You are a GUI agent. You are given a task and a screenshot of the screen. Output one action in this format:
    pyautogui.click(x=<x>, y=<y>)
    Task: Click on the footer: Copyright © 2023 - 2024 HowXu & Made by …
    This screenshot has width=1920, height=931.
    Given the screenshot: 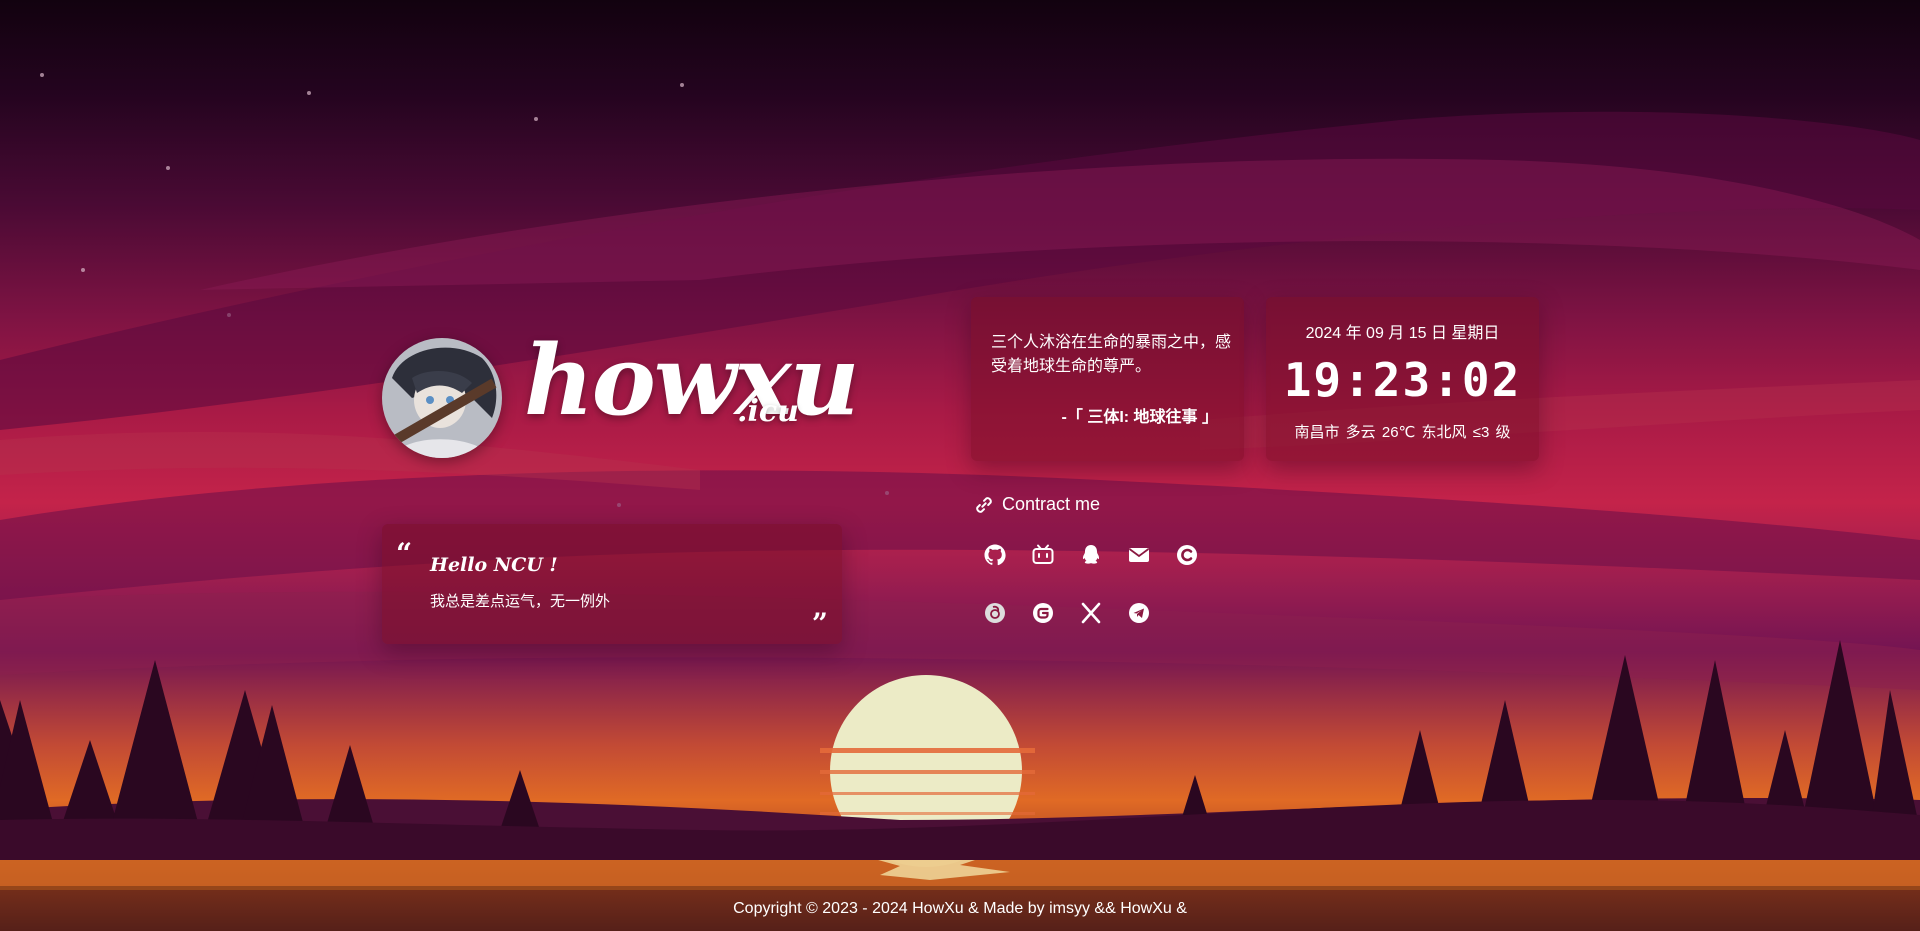 What is the action you would take?
    pyautogui.click(x=960, y=908)
    